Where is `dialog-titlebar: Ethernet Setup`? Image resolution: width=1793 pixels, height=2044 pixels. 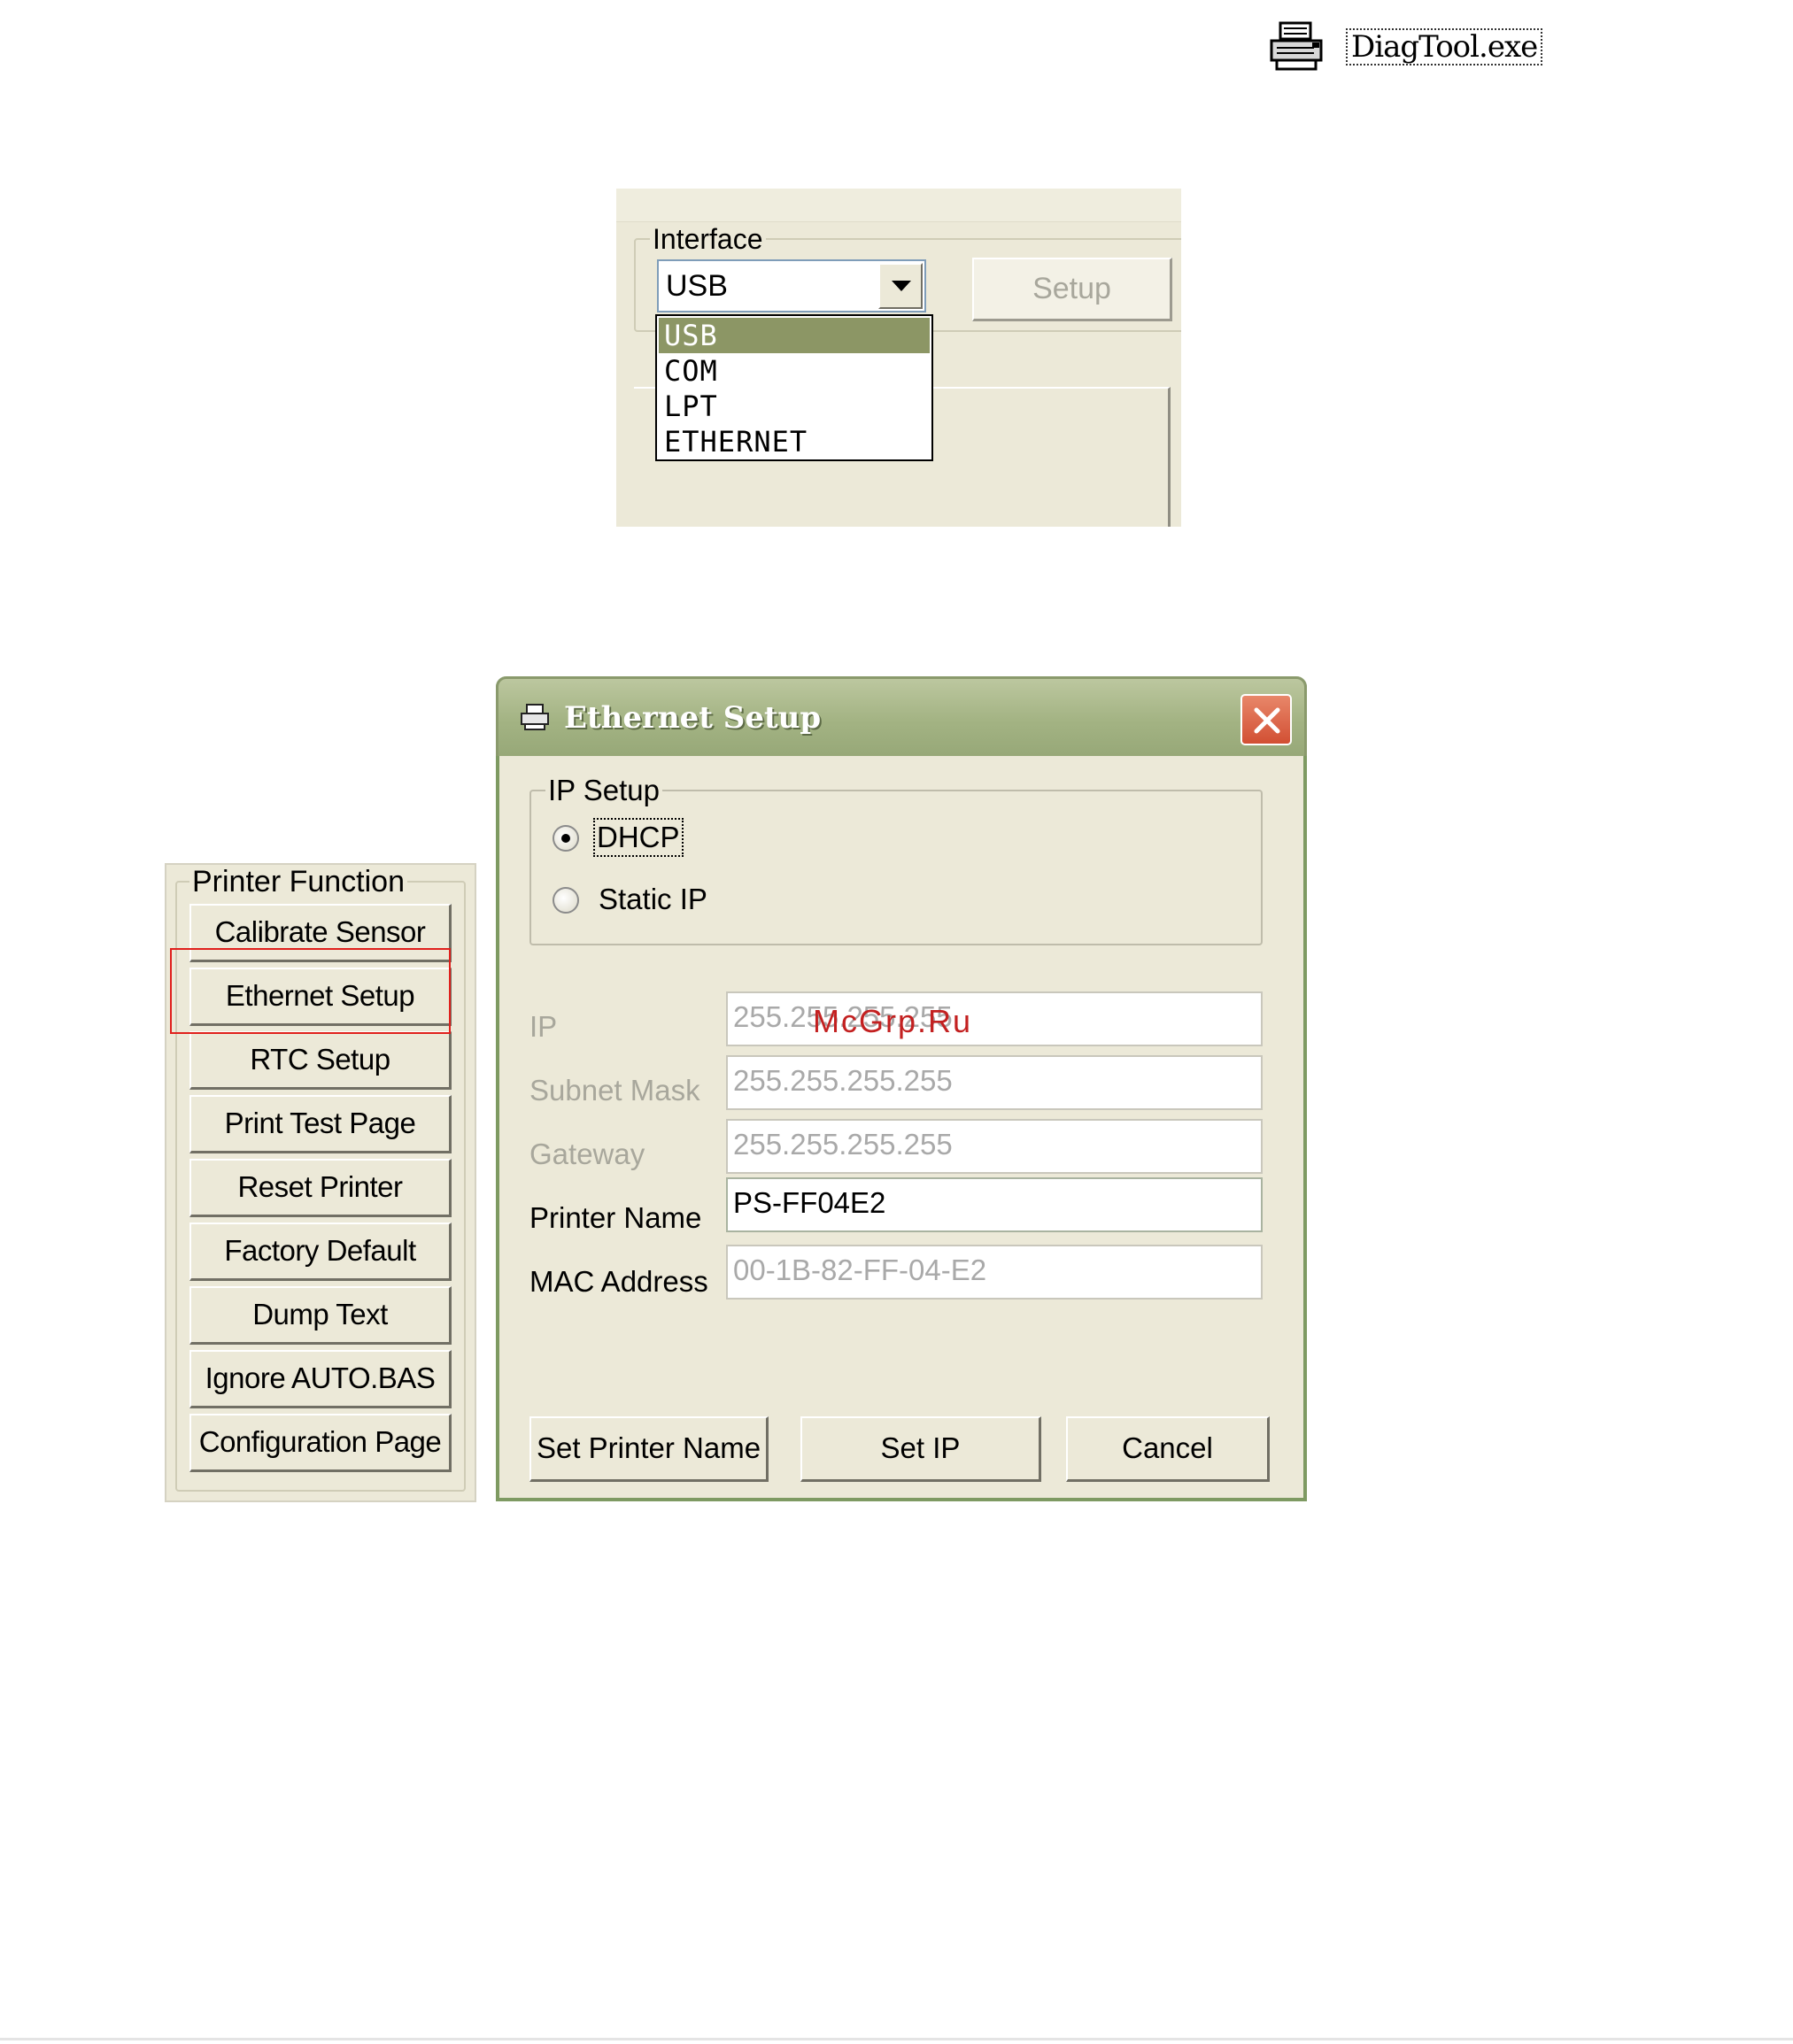
dialog-titlebar: Ethernet Setup is located at coordinates (901, 716).